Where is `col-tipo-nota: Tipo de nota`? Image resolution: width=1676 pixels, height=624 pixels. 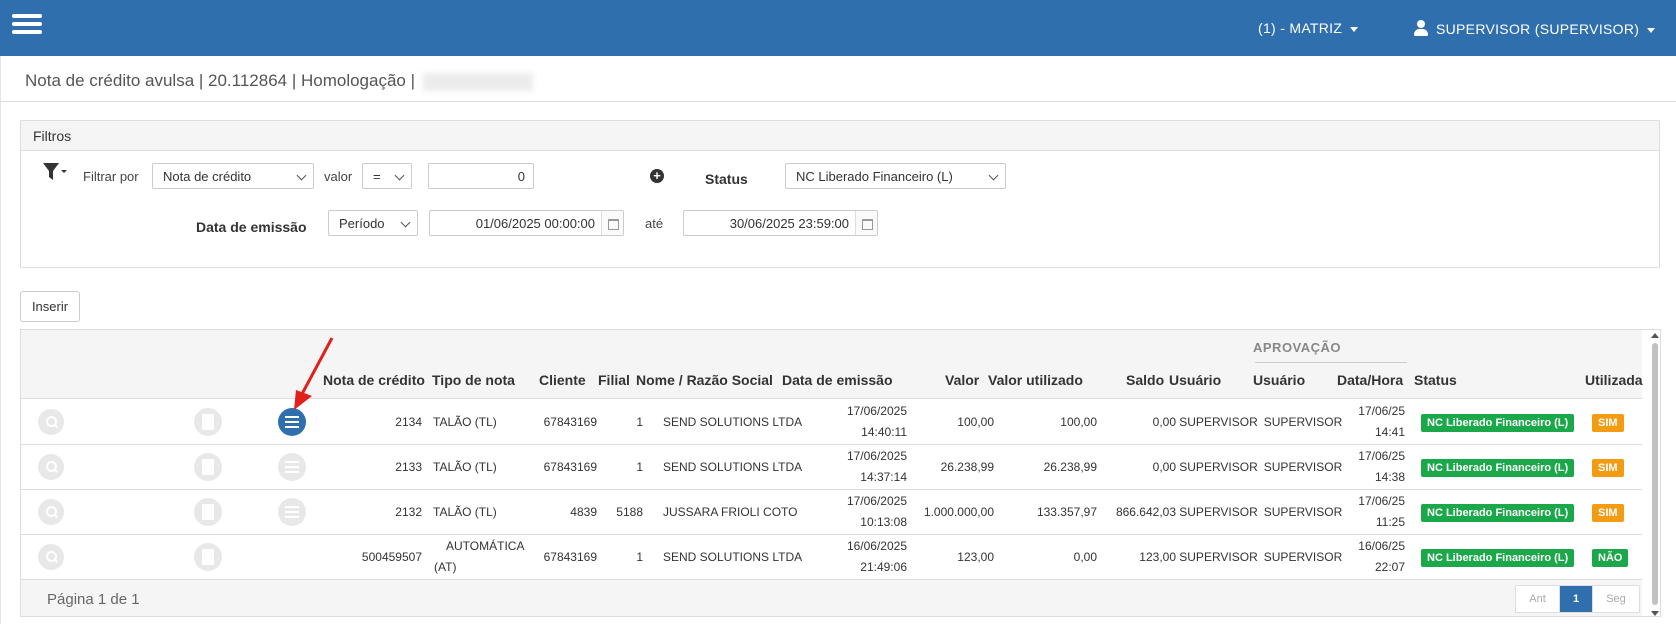 col-tipo-nota: Tipo de nota is located at coordinates (473, 380).